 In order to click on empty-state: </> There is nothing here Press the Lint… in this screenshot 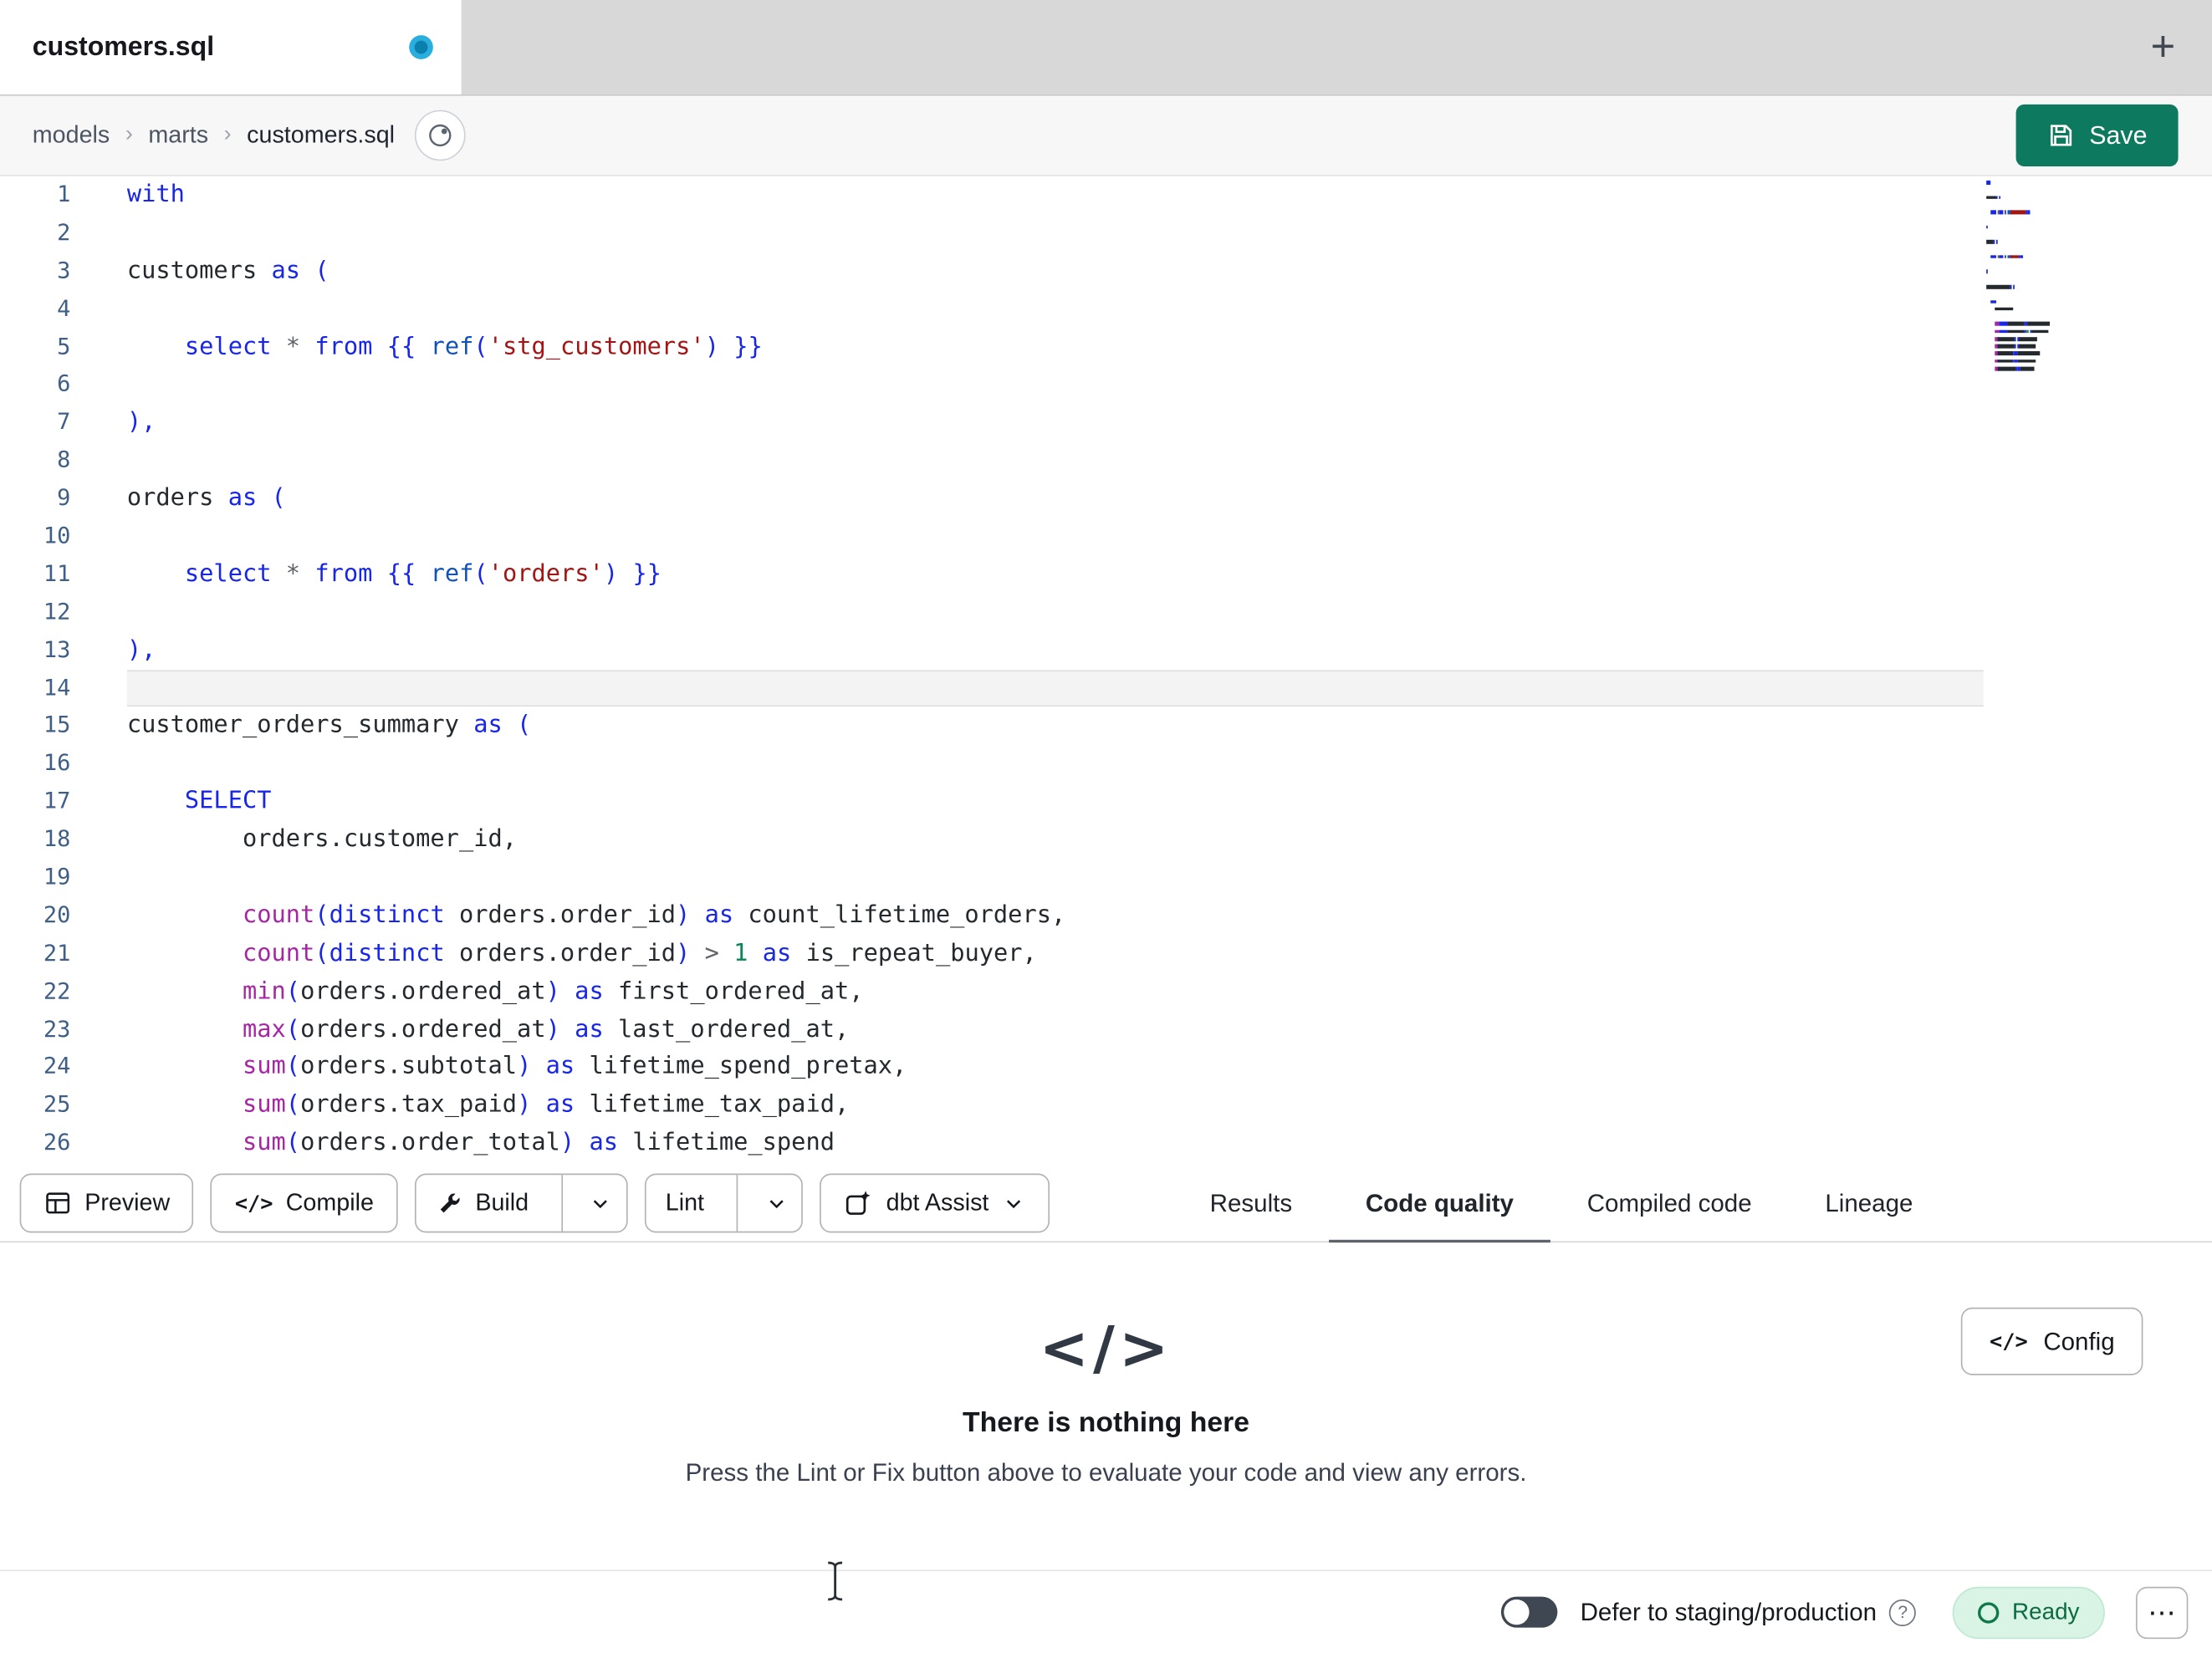, I will do `click(1106, 1401)`.